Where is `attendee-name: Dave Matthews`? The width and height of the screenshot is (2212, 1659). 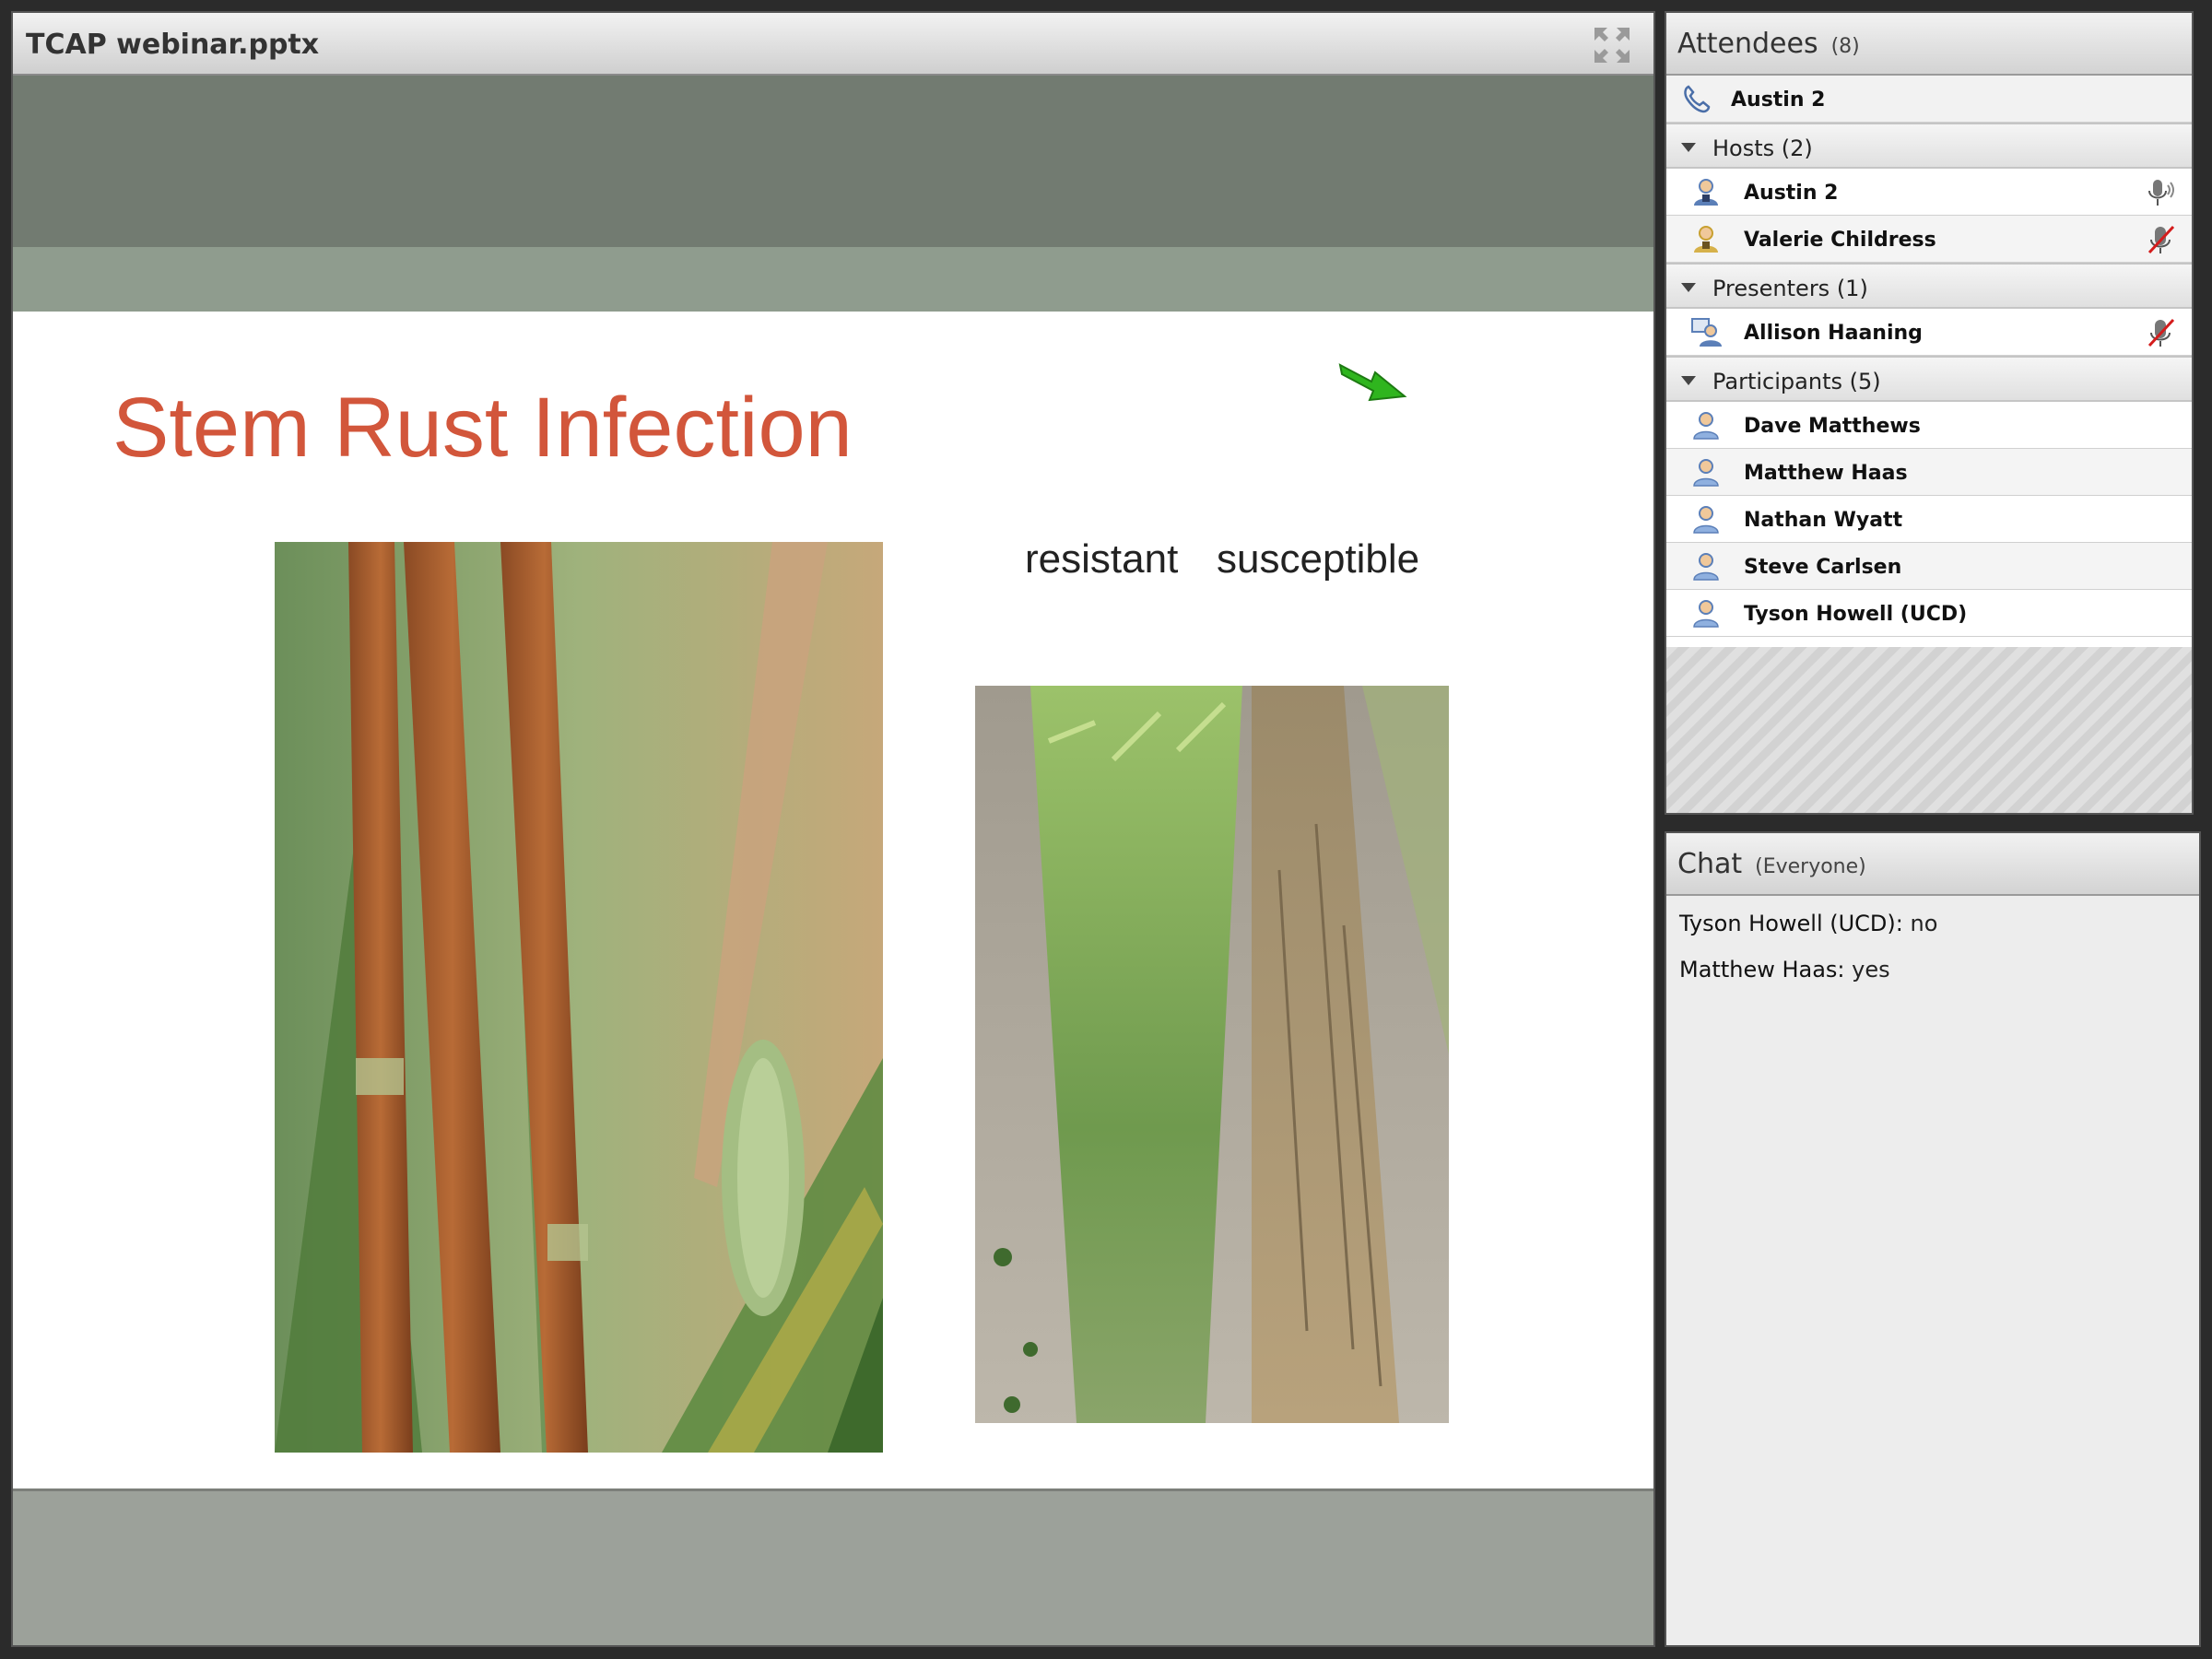 attendee-name: Dave Matthews is located at coordinates (1832, 426).